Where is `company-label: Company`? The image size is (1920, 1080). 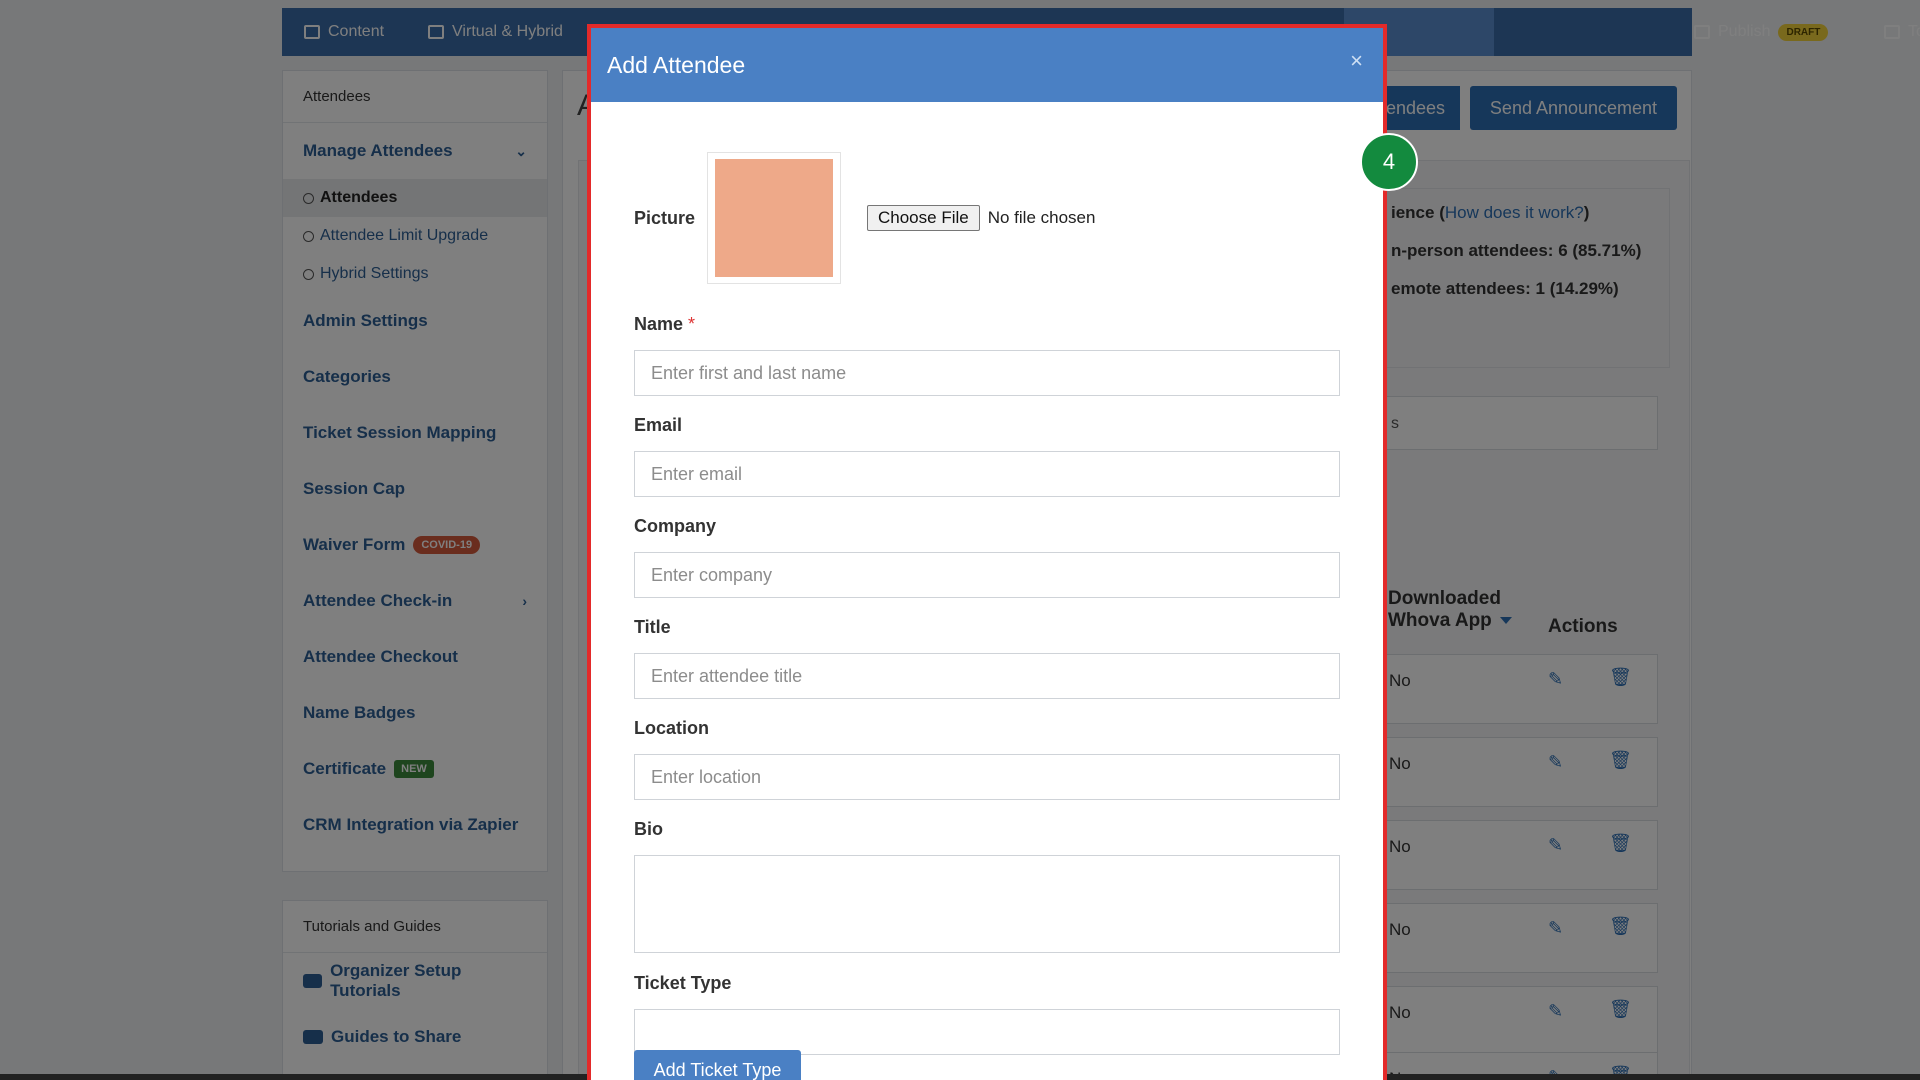 company-label: Company is located at coordinates (675, 526).